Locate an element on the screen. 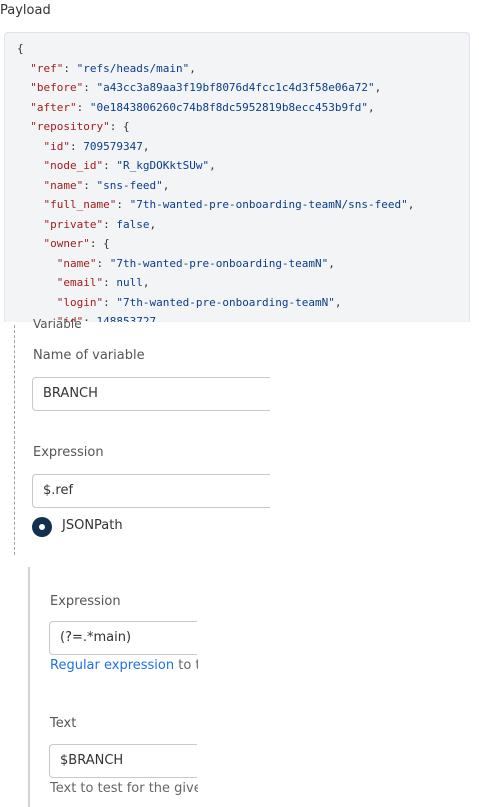  filter-text-label: Text is located at coordinates (63, 723).